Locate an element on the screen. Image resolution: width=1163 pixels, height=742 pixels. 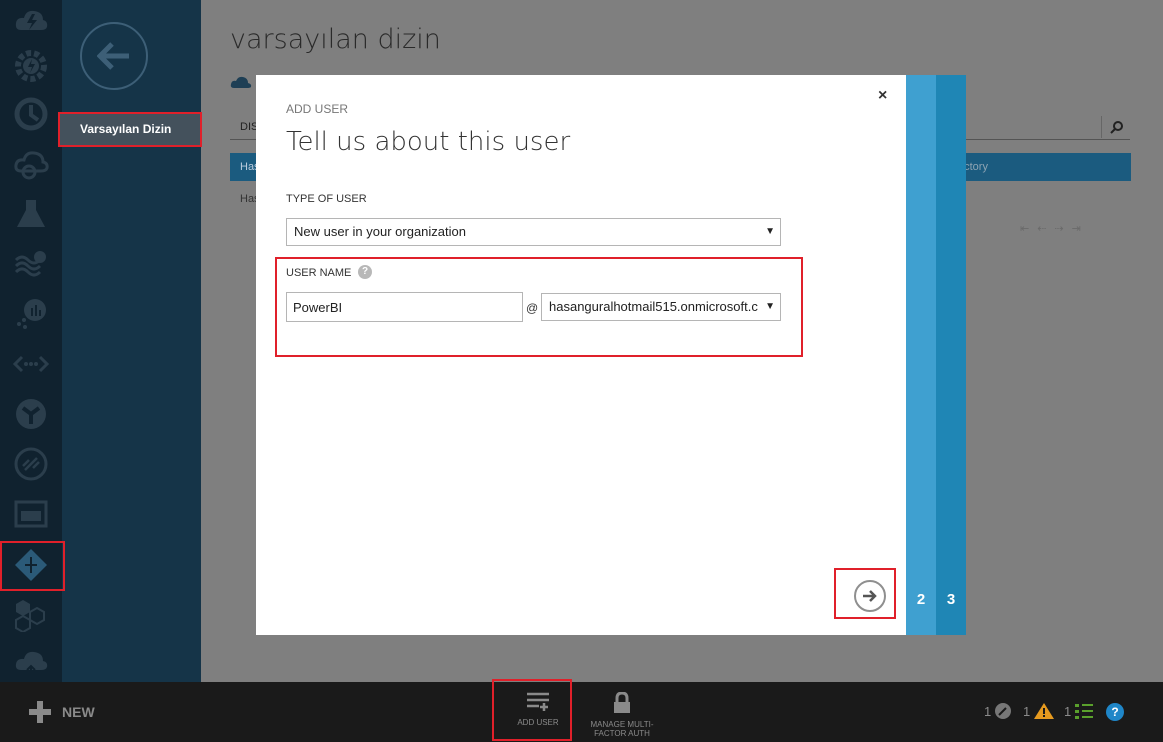
mfa-label-2: FACTOR AUTH is located at coordinates (622, 733).